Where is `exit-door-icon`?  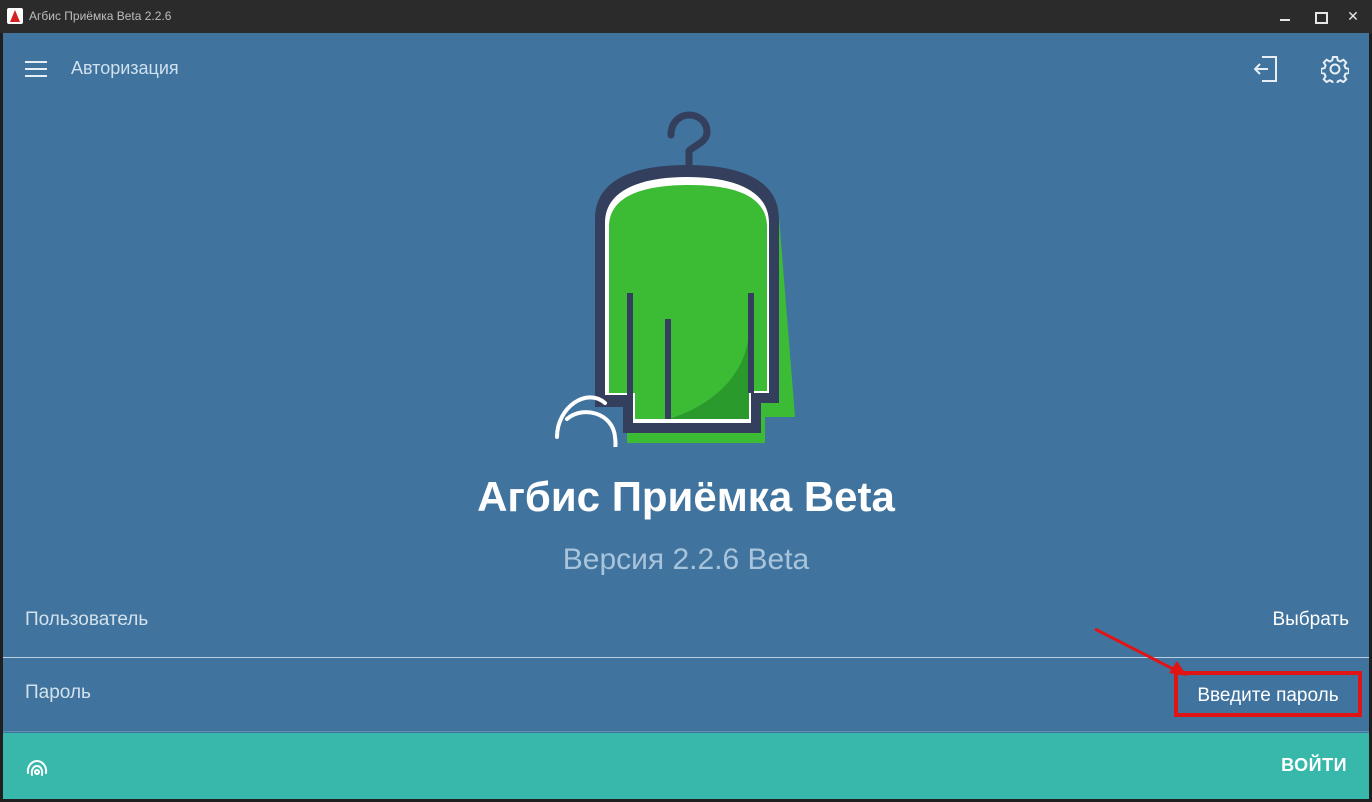
exit-door-icon is located at coordinates (1267, 69).